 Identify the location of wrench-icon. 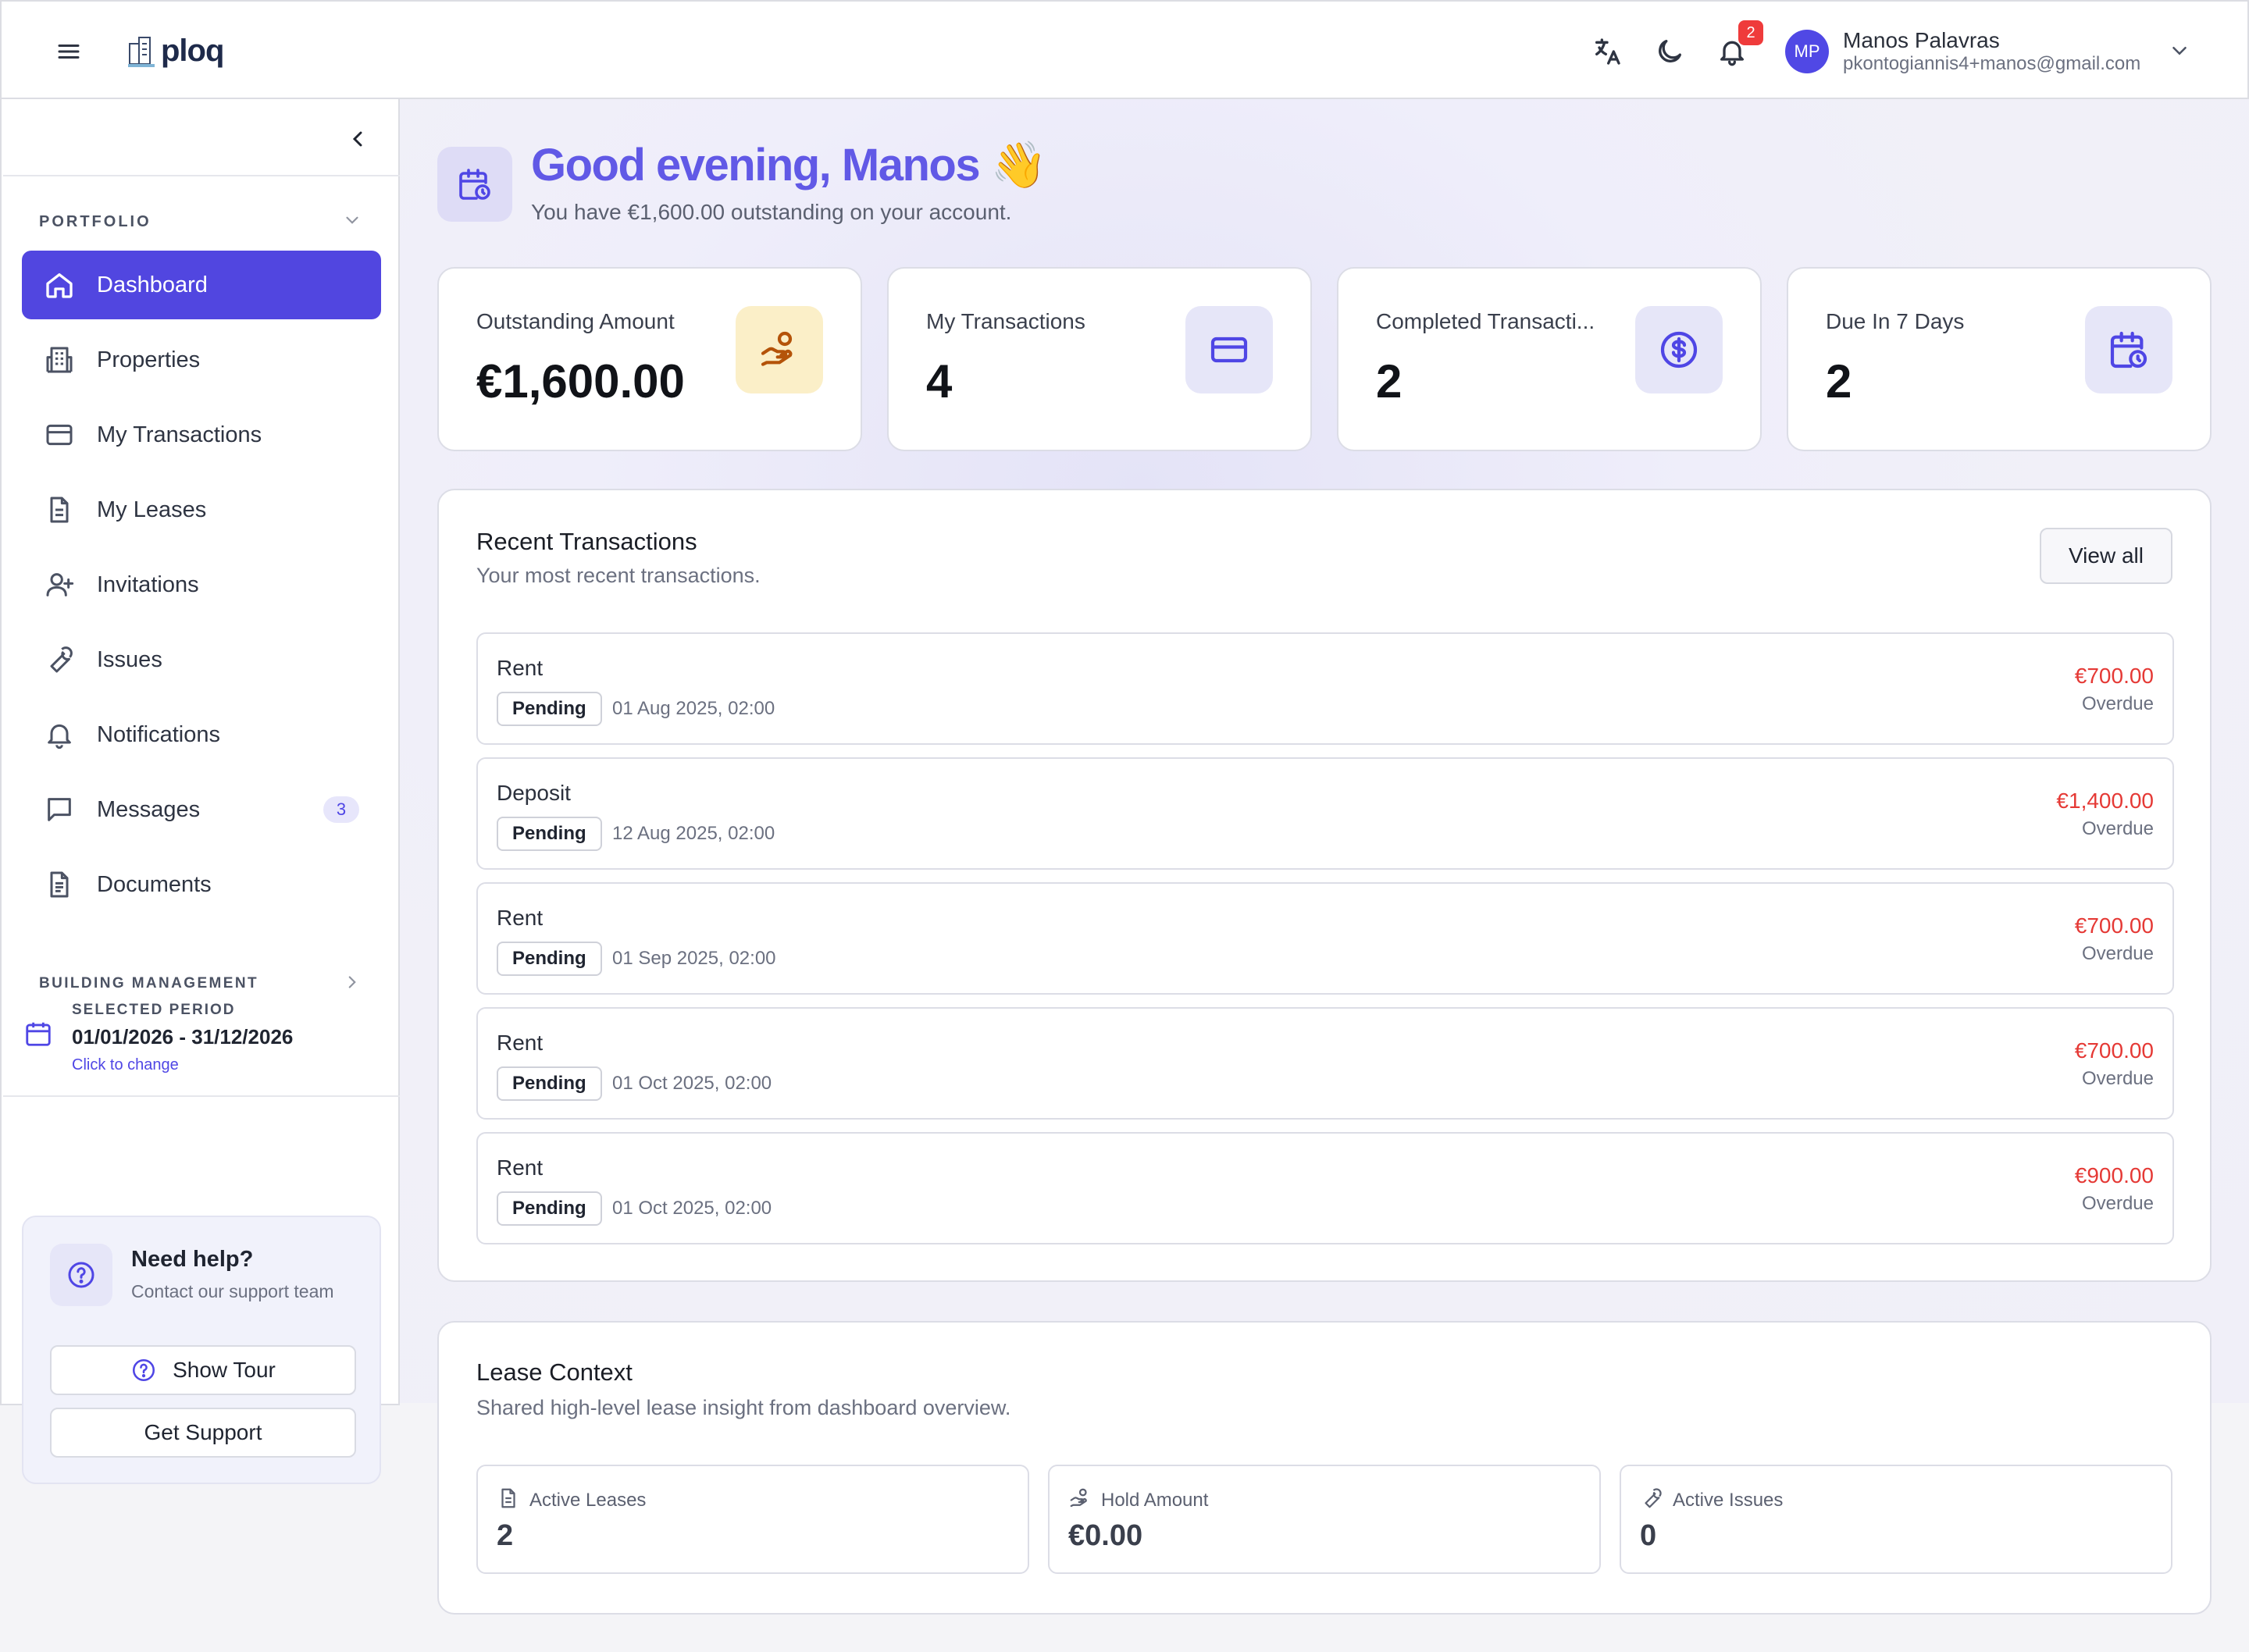
(1653, 1498).